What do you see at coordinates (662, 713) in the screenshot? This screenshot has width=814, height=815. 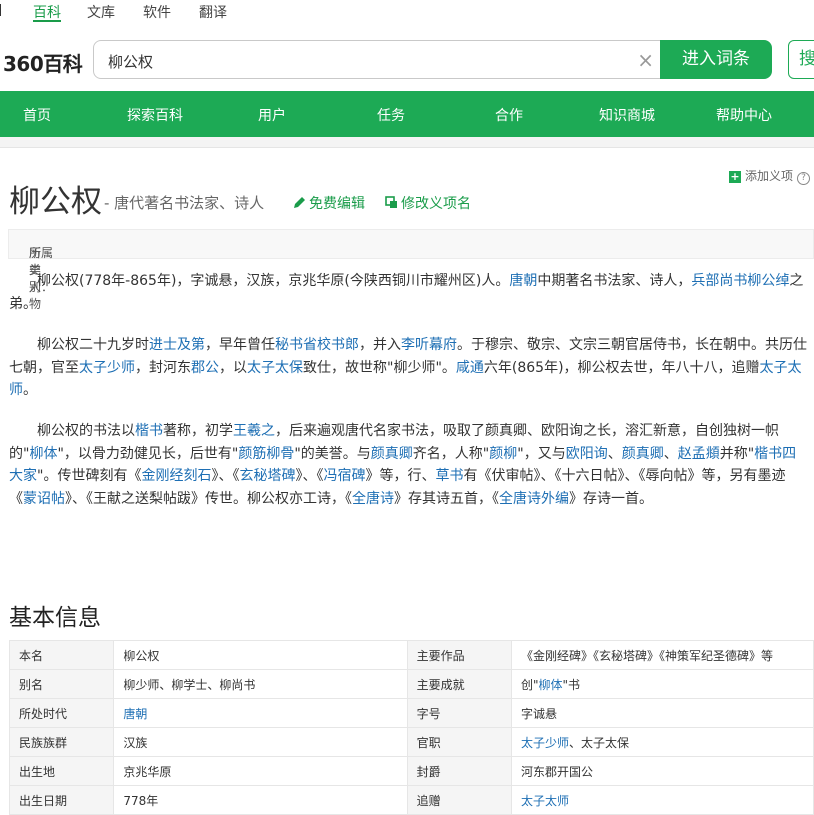 I see `info-value: 字诚悬` at bounding box center [662, 713].